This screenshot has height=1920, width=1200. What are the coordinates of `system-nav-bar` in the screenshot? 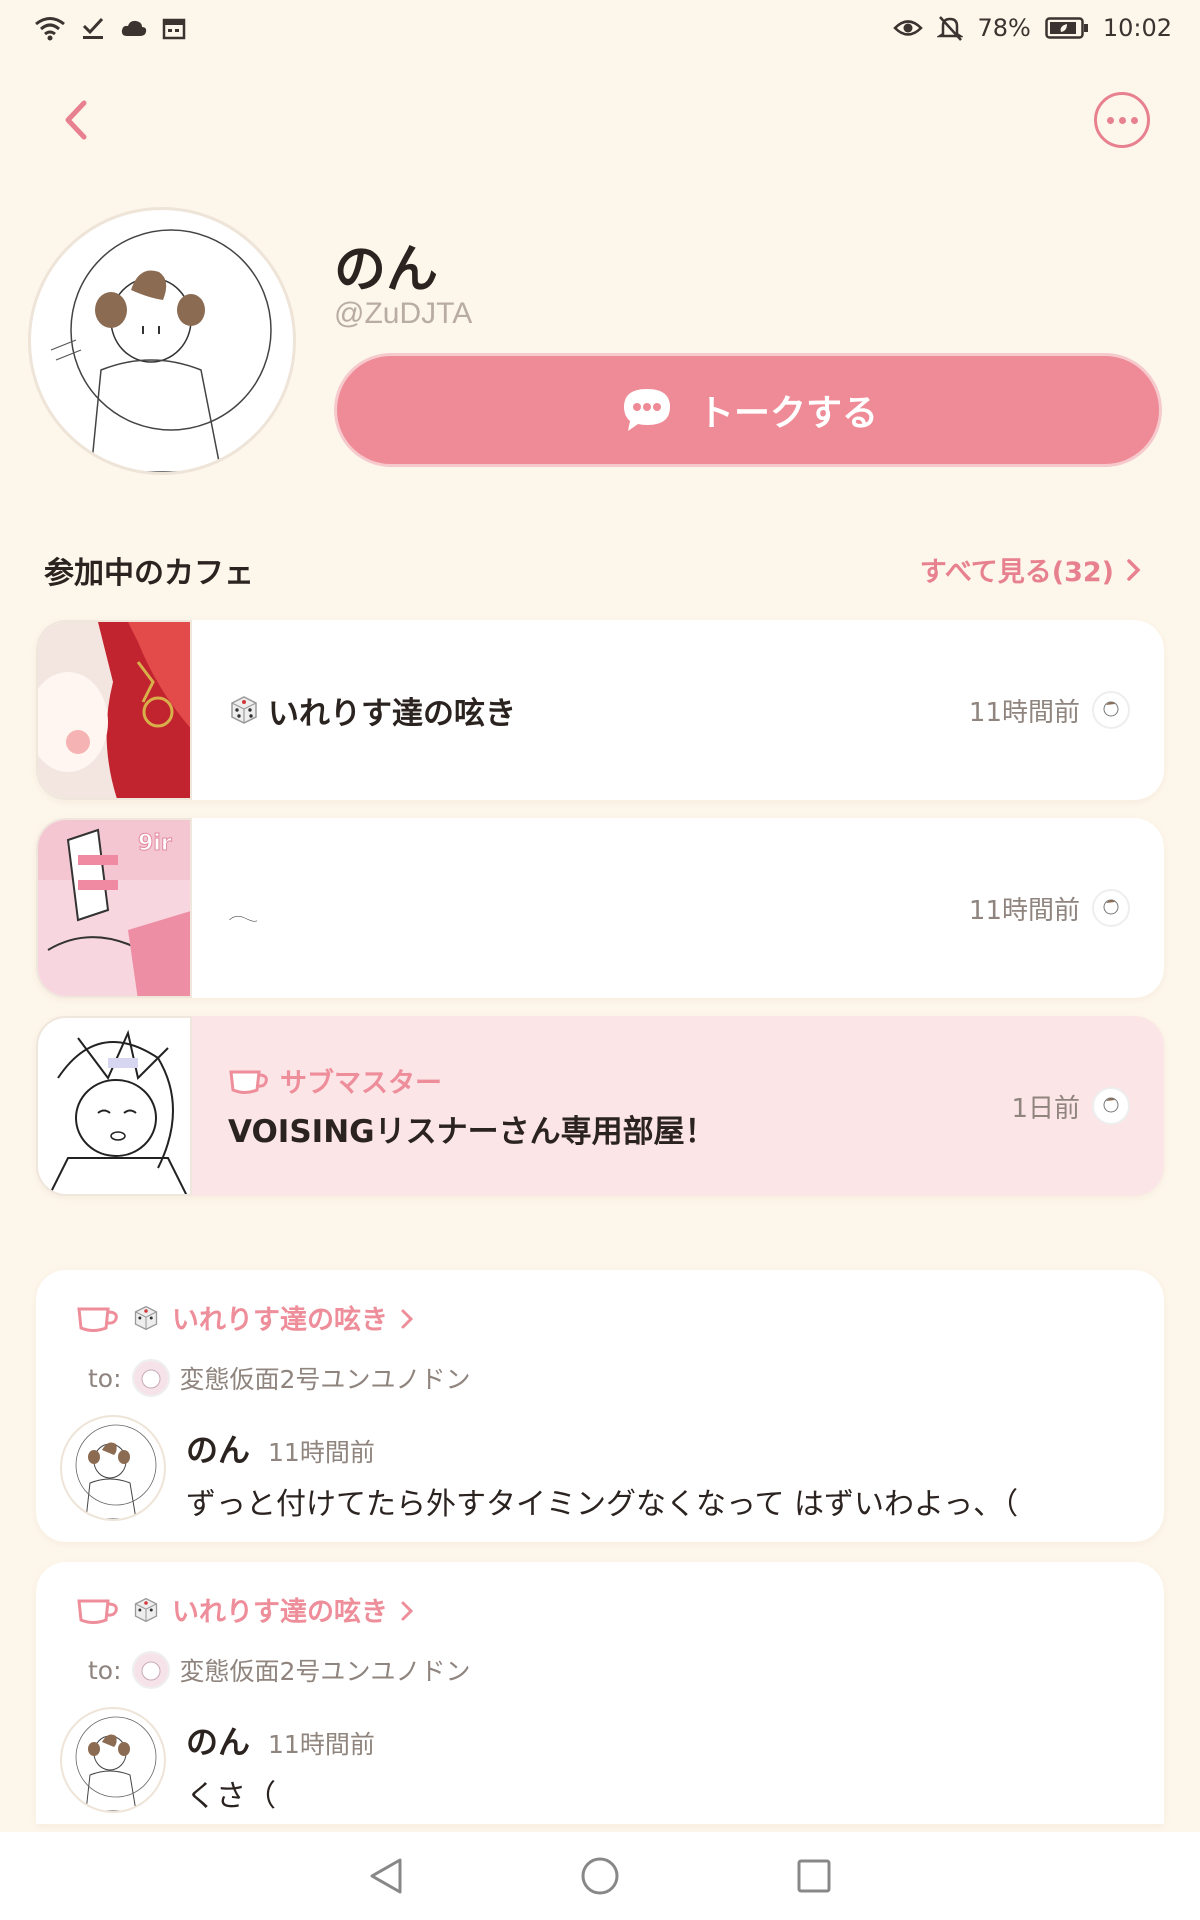 It's located at (600, 1876).